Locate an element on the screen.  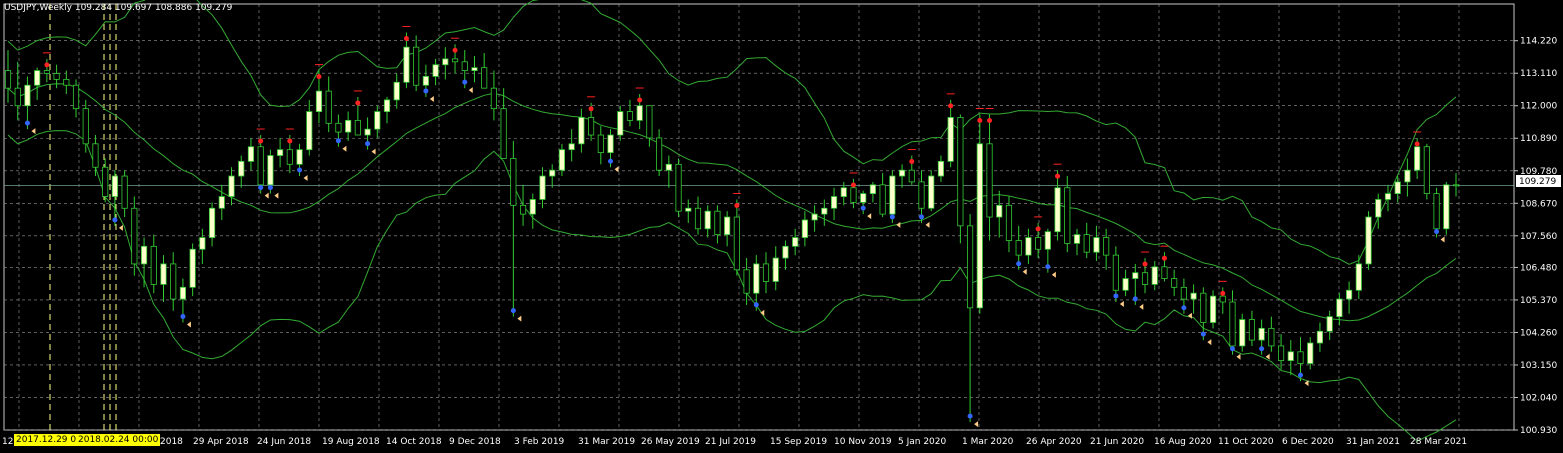
time-tick-label: 31 Jan 2021 is located at coordinates (1373, 442).